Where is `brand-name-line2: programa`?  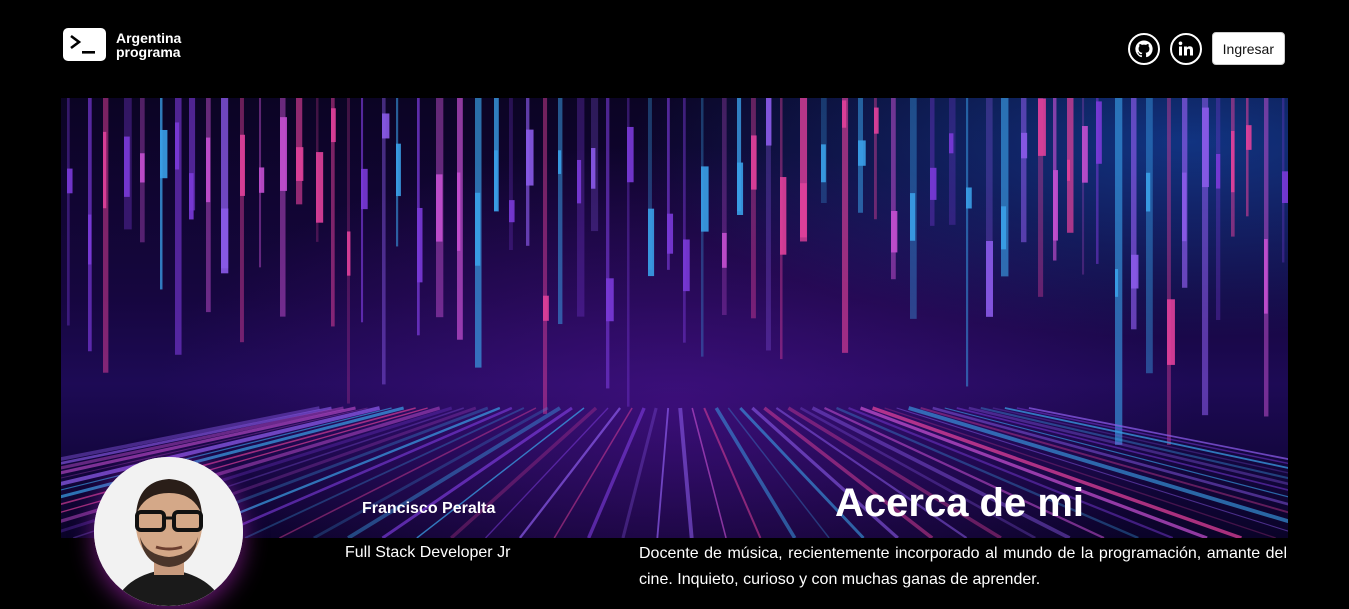 brand-name-line2: programa is located at coordinates (148, 51).